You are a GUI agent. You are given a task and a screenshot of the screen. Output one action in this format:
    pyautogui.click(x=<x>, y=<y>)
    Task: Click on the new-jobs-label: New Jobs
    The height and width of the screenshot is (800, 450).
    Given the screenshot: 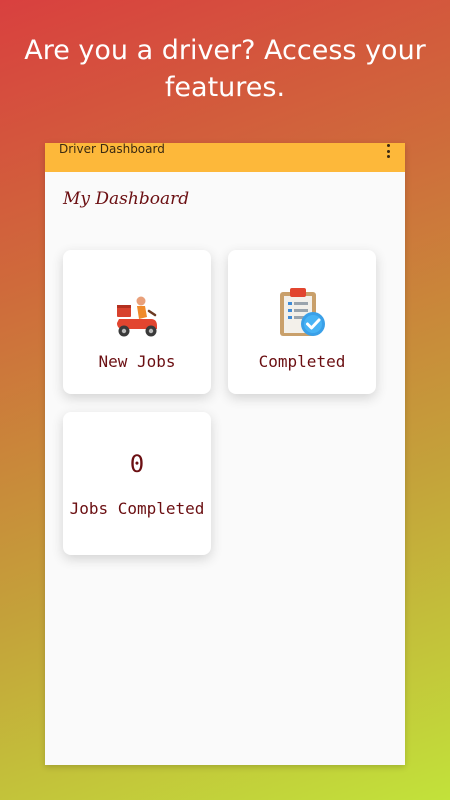 What is the action you would take?
    pyautogui.click(x=137, y=361)
    